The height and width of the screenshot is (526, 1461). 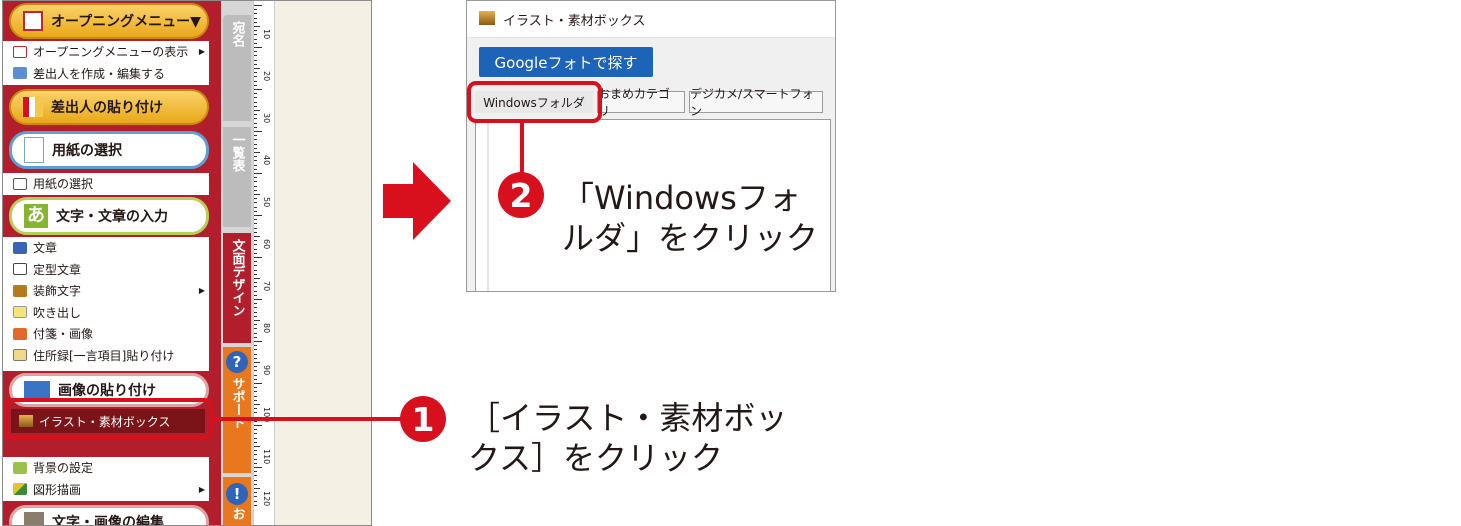 What do you see at coordinates (237, 288) in the screenshot?
I see `tab-design: 文面デザイン` at bounding box center [237, 288].